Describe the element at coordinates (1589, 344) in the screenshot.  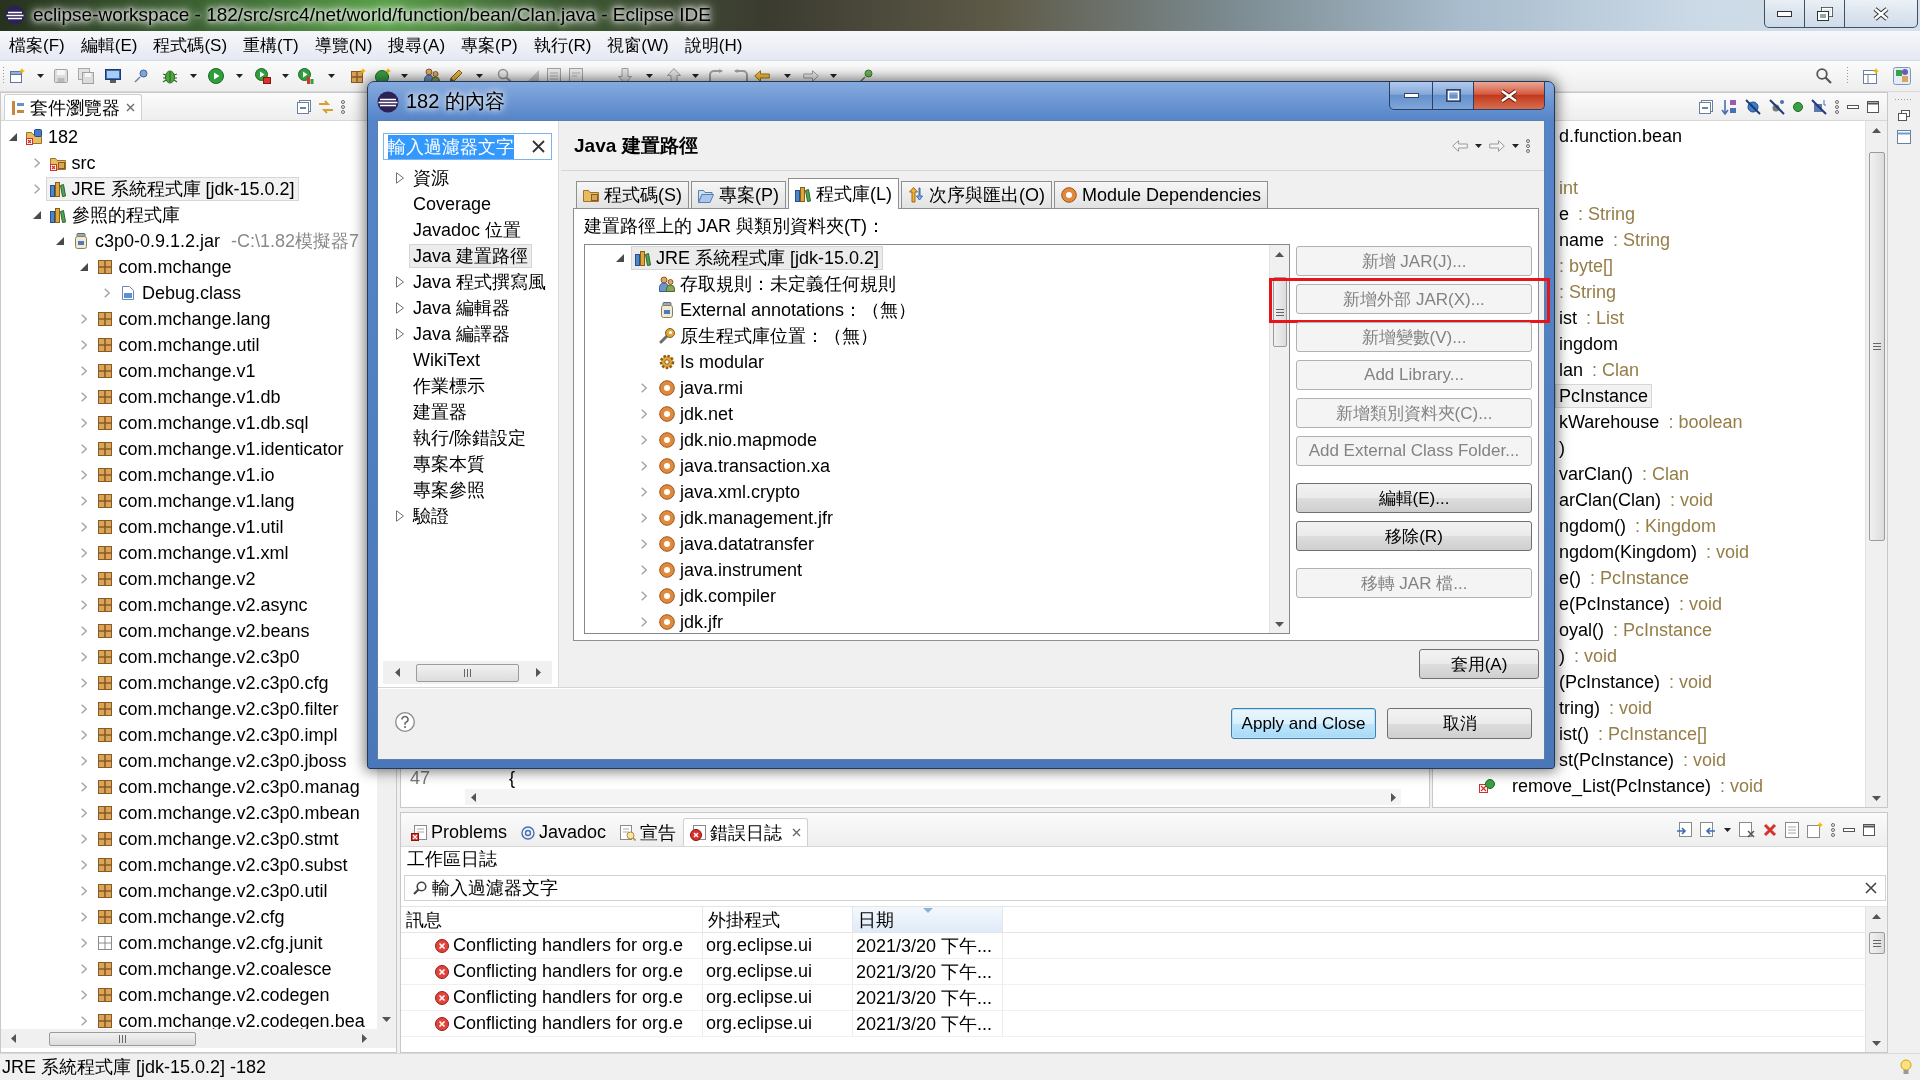
I see `outline-item: ingdom` at that location.